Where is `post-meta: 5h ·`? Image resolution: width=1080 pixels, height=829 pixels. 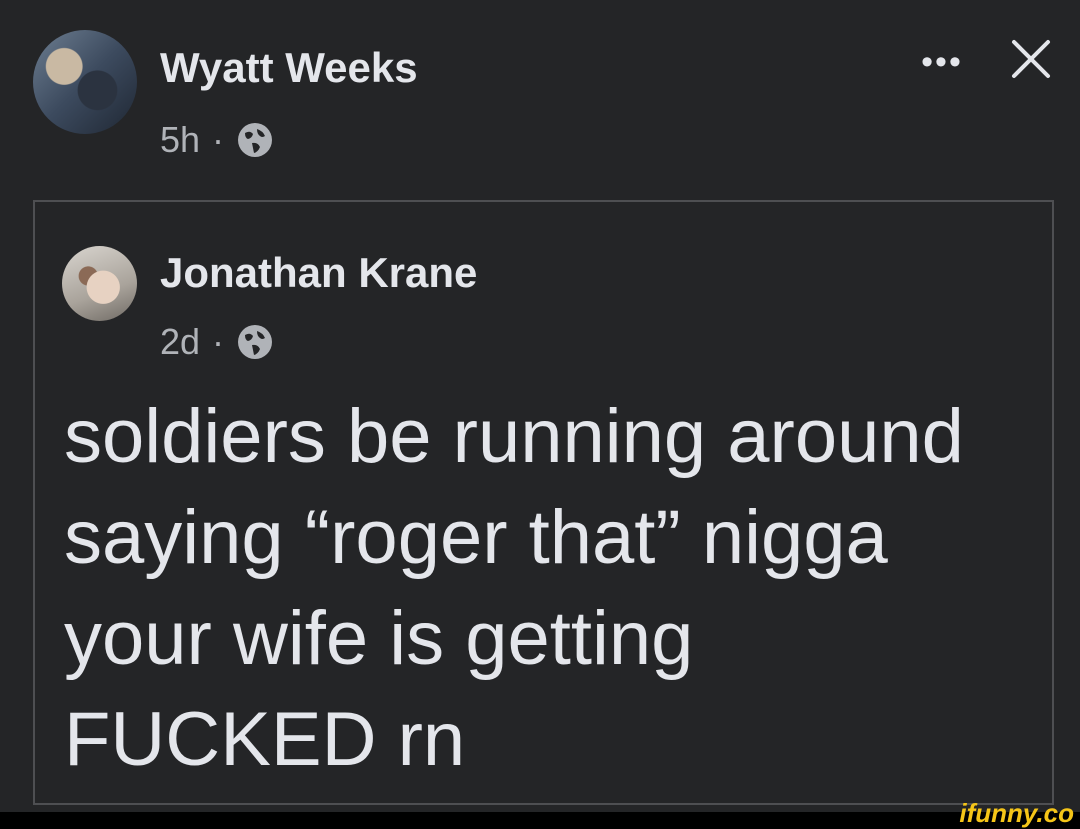 post-meta: 5h · is located at coordinates (217, 140).